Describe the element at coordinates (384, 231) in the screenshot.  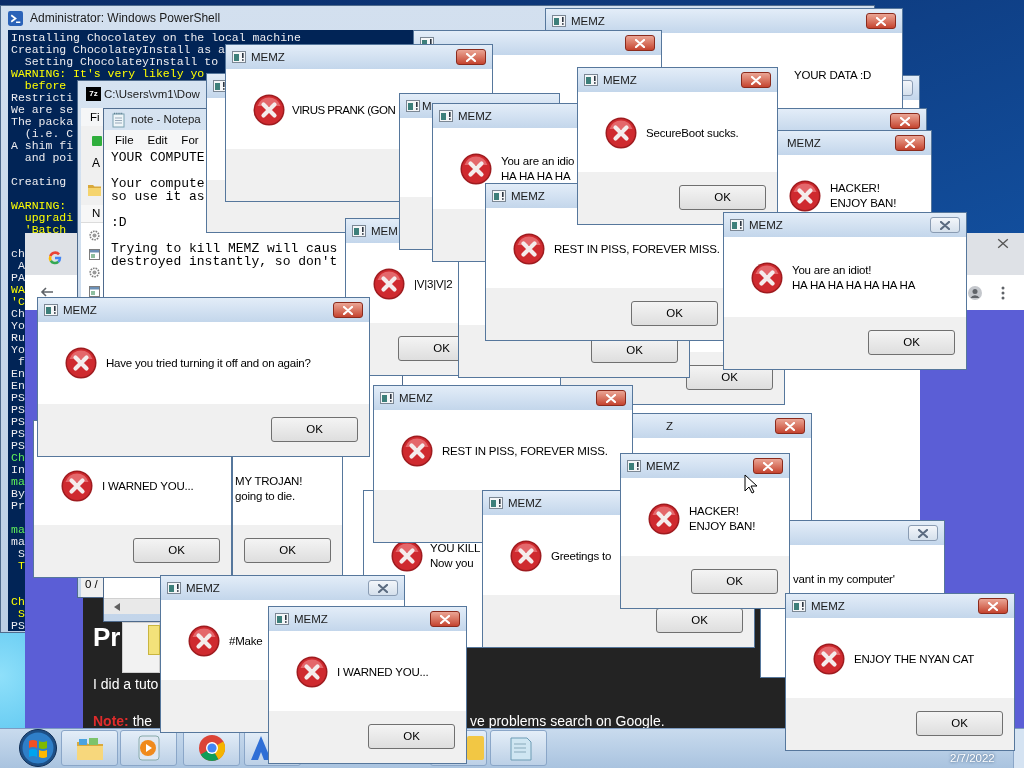
I see `window-title: MEM` at that location.